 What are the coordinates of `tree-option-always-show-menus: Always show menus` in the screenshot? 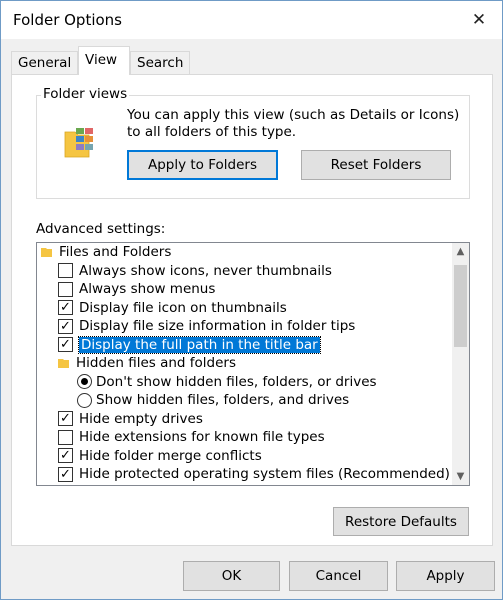 It's located at (241, 289).